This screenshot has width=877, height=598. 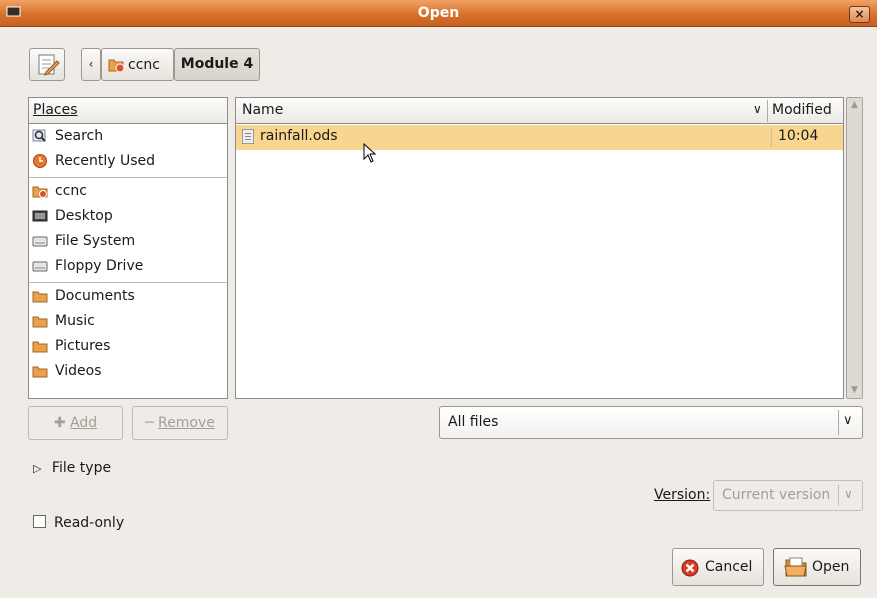 I want to click on place-label: Desktop, so click(x=84, y=216).